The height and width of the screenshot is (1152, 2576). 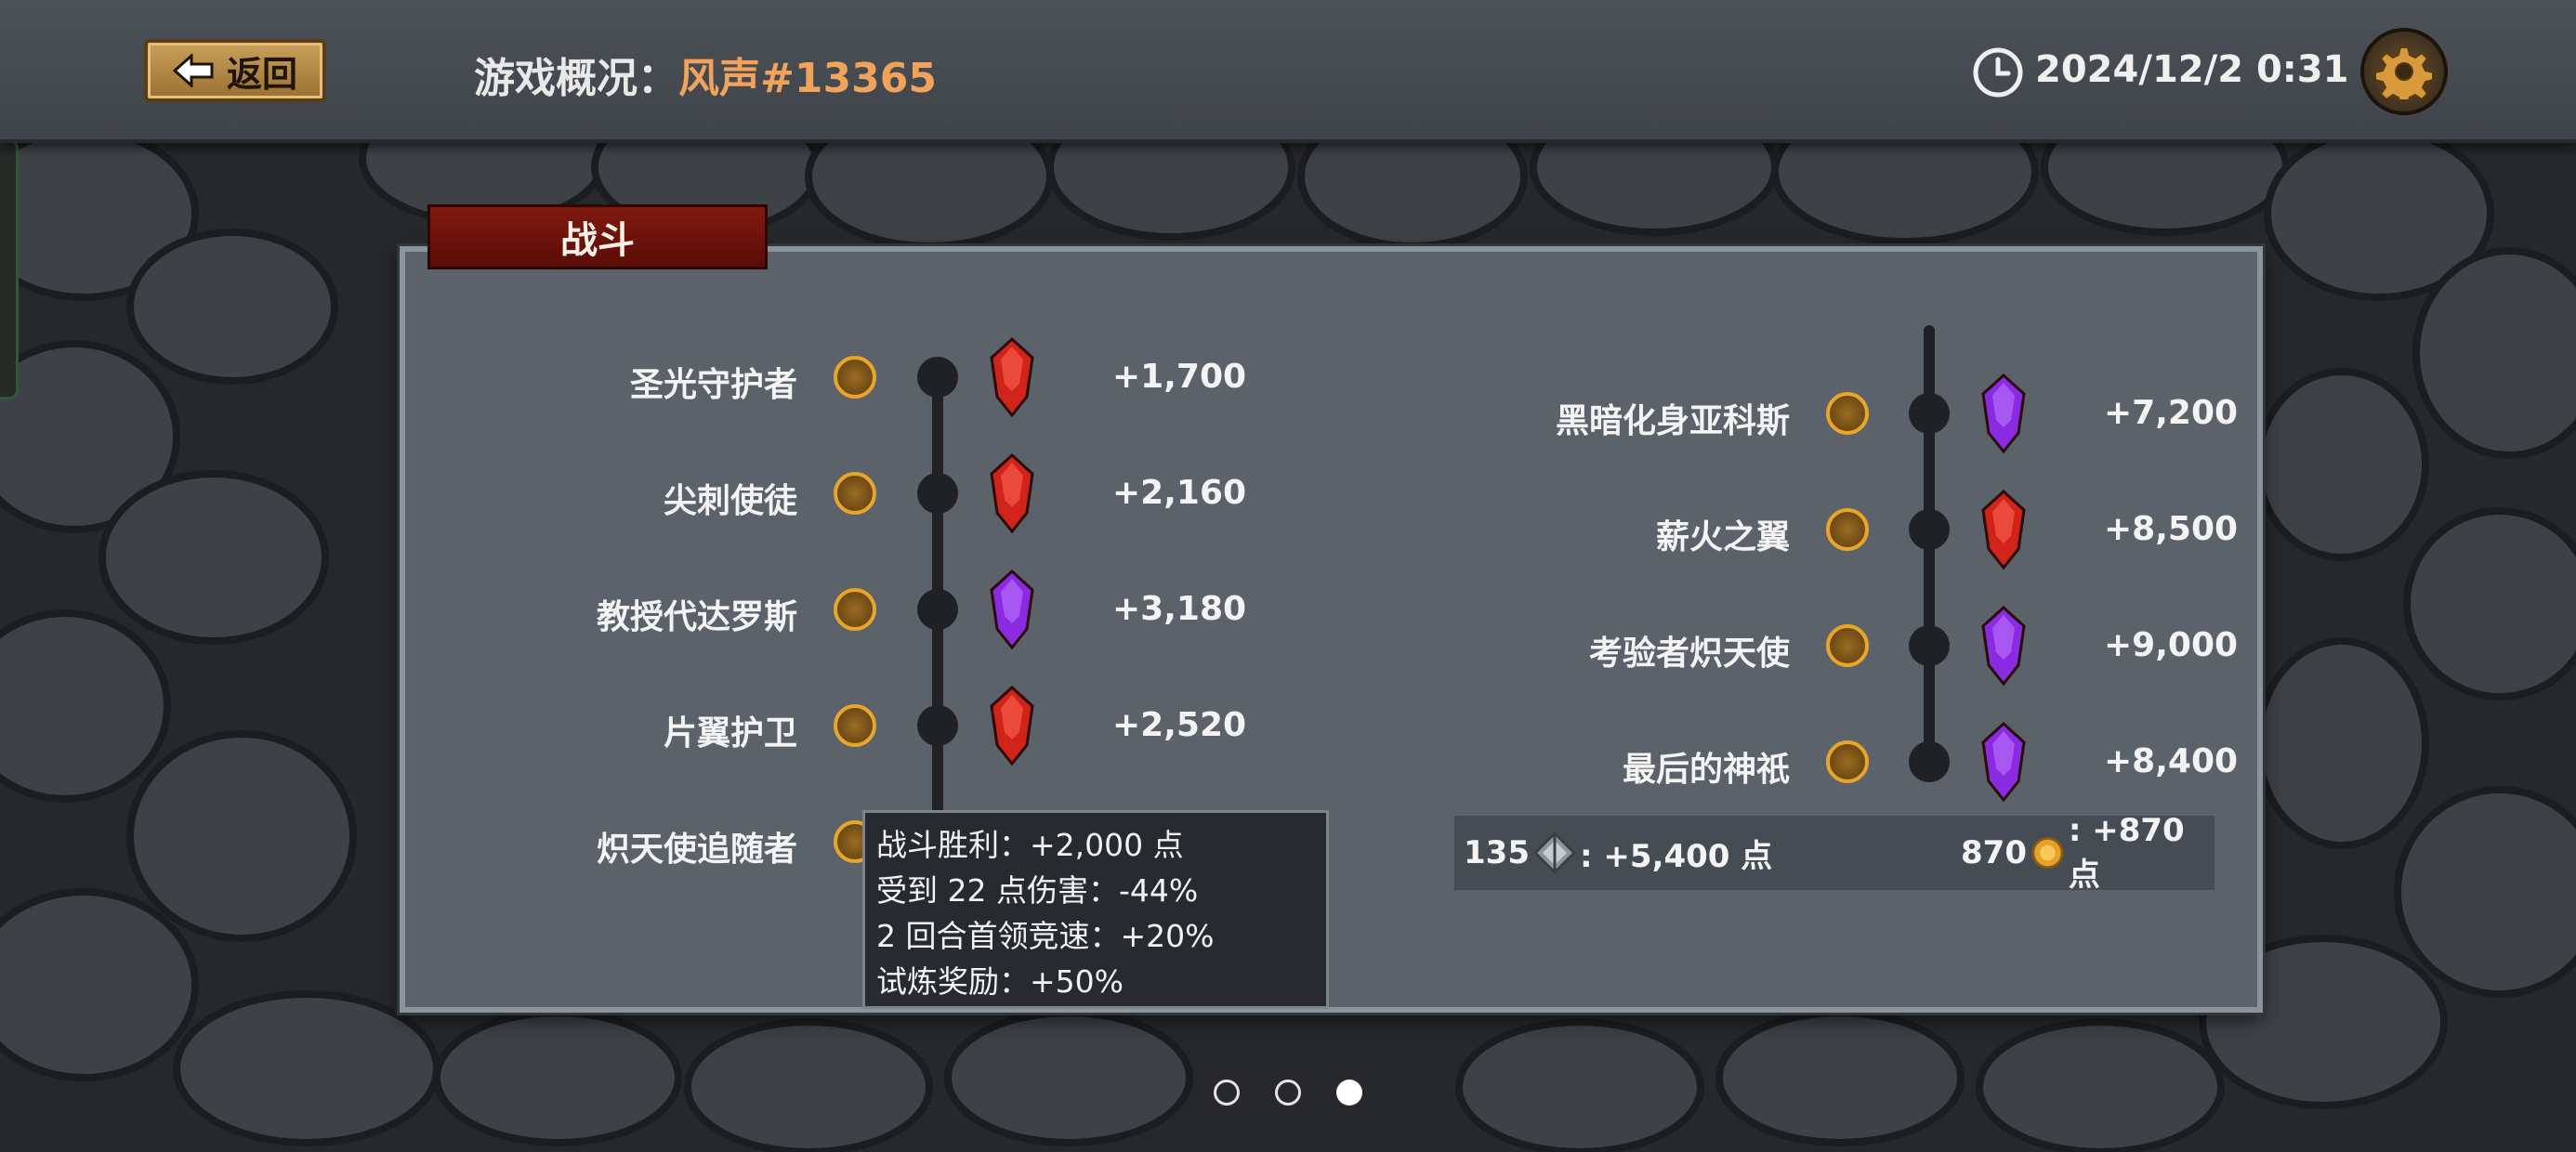 What do you see at coordinates (1030, 845) in the screenshot?
I see `tooltip-line: 战斗胜利：+2,000 点` at bounding box center [1030, 845].